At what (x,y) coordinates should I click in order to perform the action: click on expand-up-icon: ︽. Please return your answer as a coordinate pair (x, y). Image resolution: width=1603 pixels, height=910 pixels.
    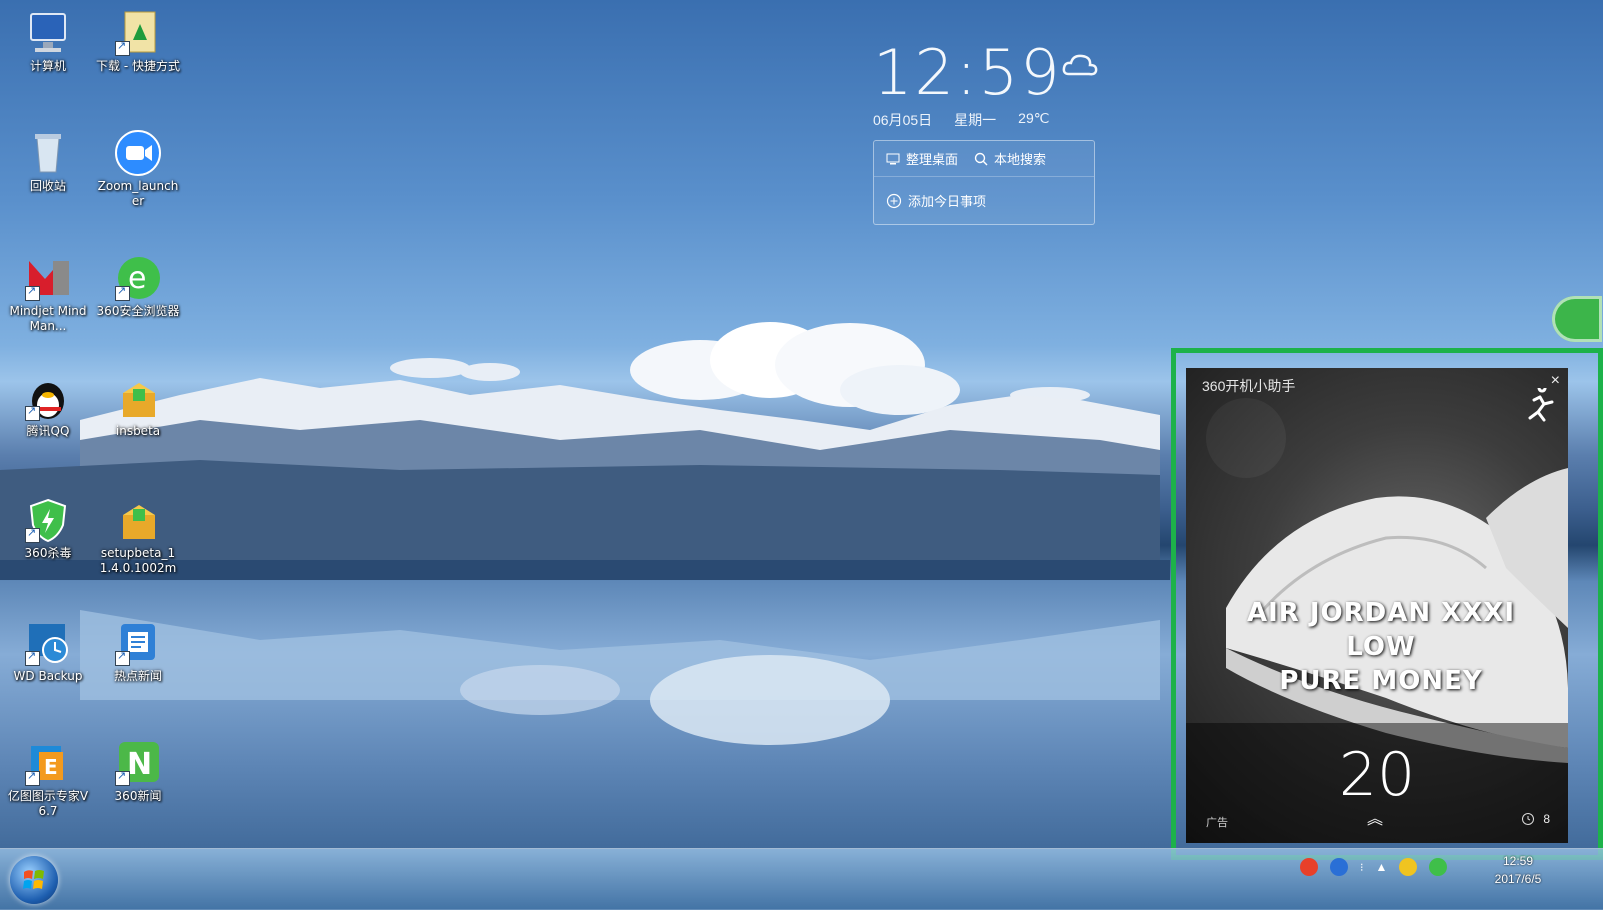
    Looking at the image, I should click on (1375, 817).